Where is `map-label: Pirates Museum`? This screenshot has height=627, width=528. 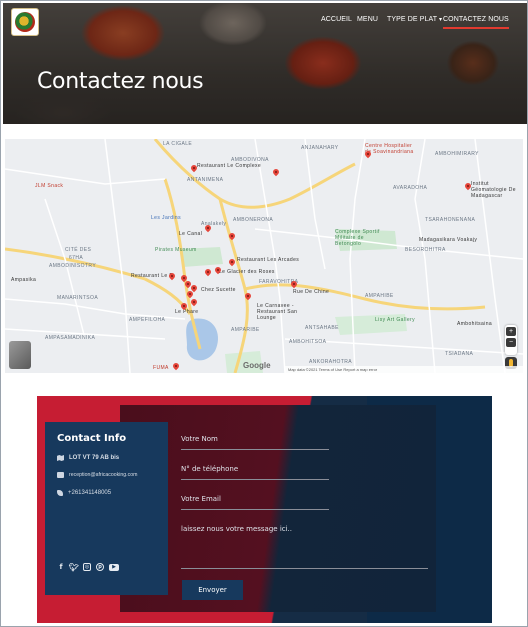
map-label: Pirates Museum is located at coordinates (176, 250).